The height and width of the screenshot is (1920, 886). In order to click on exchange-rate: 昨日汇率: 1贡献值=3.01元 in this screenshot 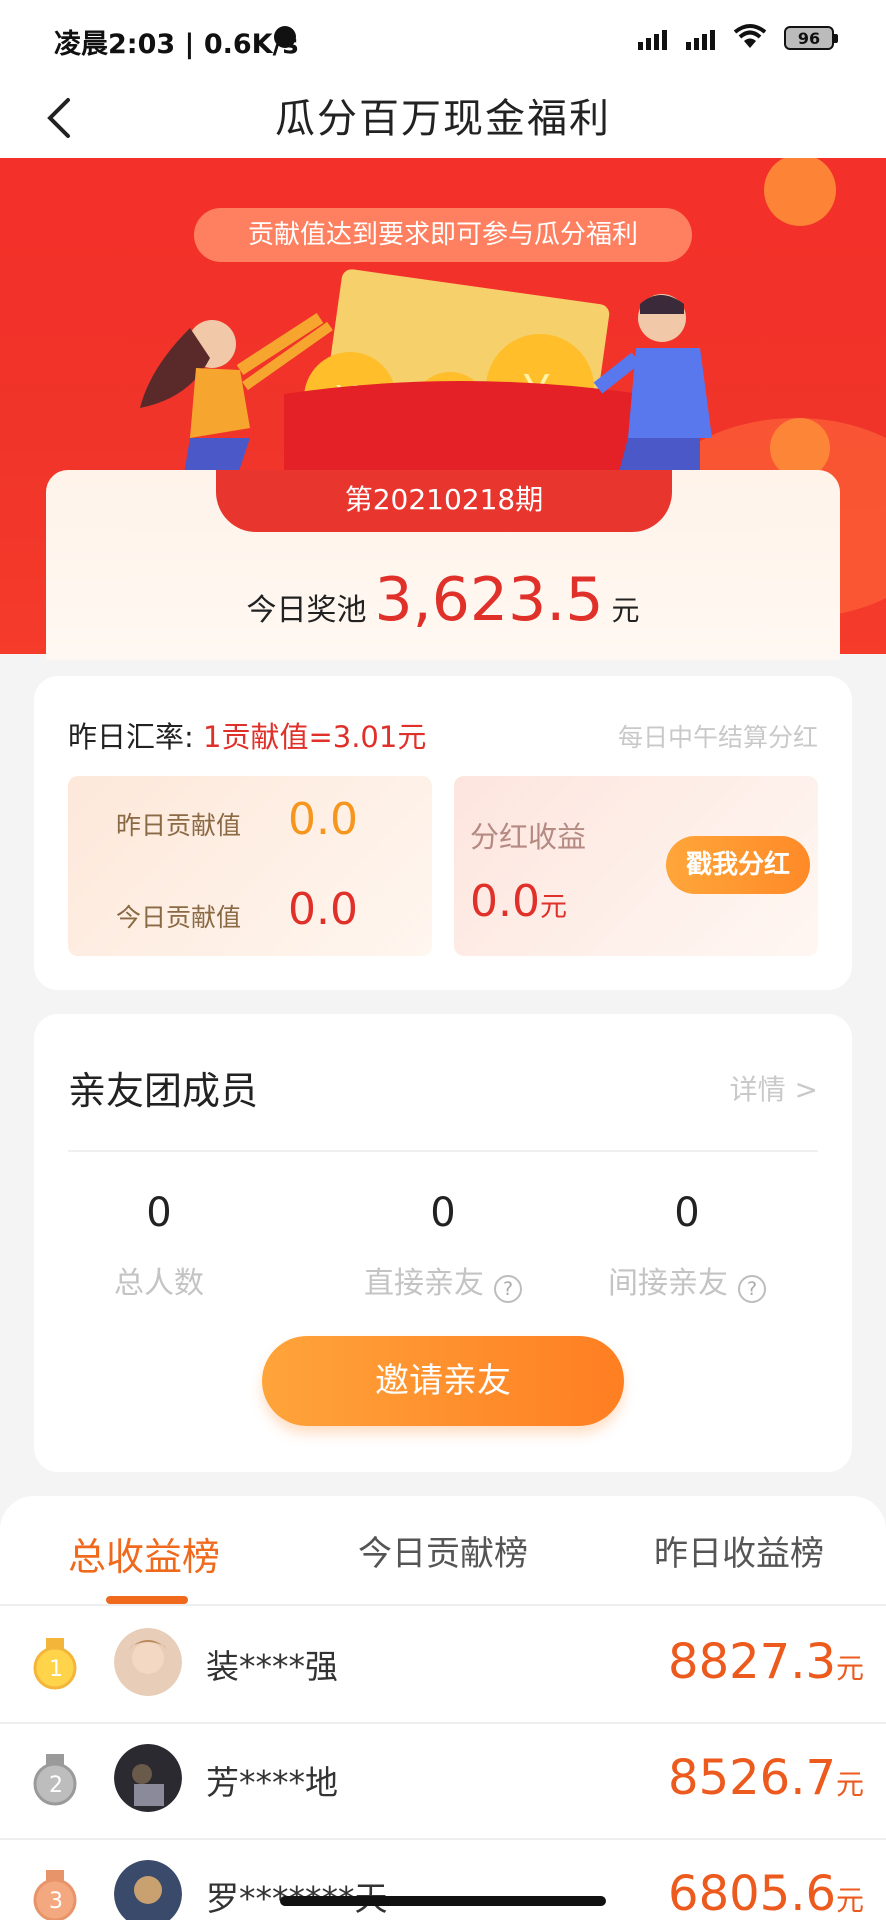, I will do `click(247, 735)`.